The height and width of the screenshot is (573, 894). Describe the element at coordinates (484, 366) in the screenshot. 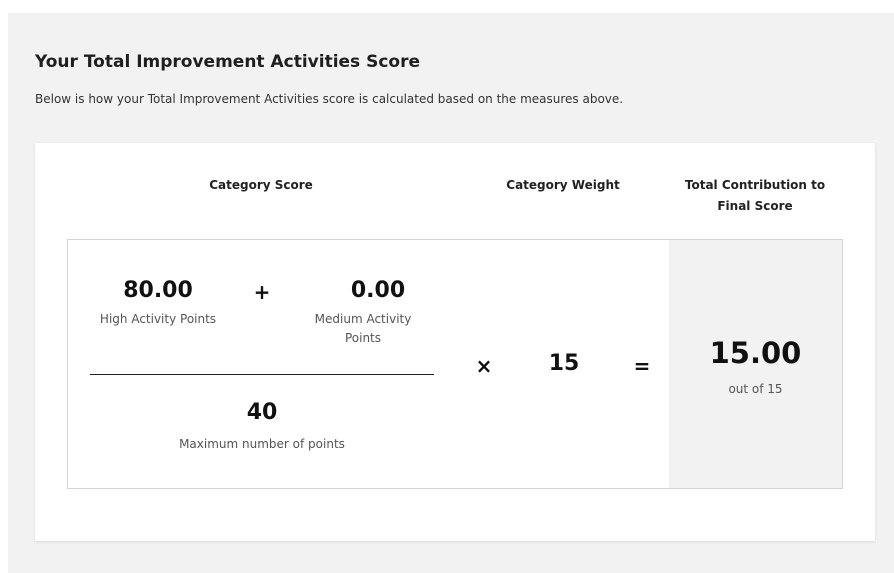

I see `multiply-operator: ×` at that location.